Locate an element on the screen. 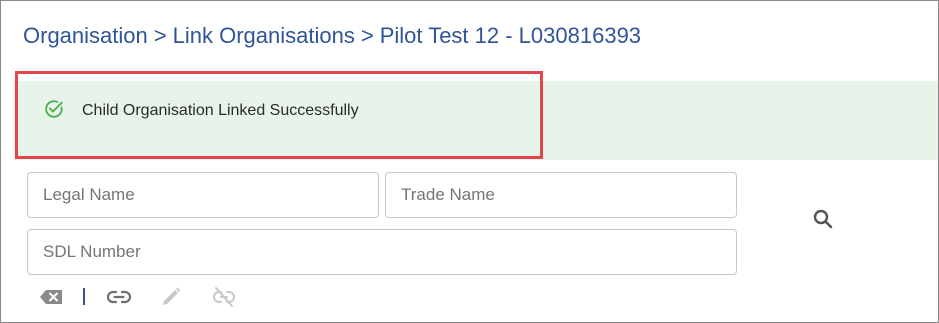 The image size is (939, 323). toolbar-divider is located at coordinates (84, 296).